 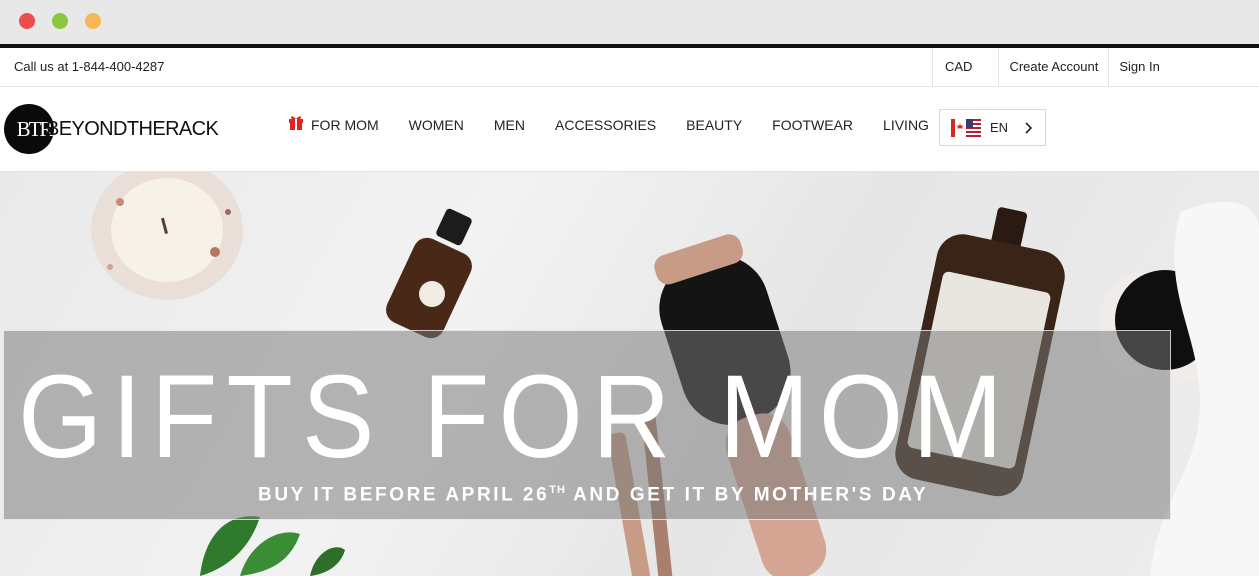 I want to click on maximize-window-button, so click(x=93, y=21).